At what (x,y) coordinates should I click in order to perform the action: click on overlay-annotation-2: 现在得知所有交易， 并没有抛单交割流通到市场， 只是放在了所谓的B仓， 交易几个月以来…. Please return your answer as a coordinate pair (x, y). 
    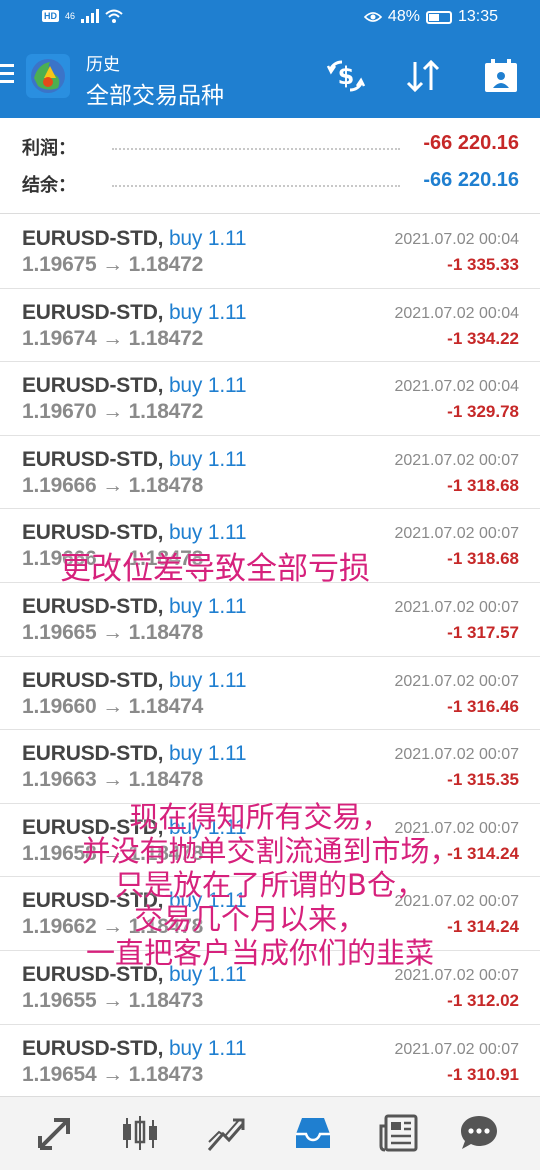
    Looking at the image, I should click on (270, 885).